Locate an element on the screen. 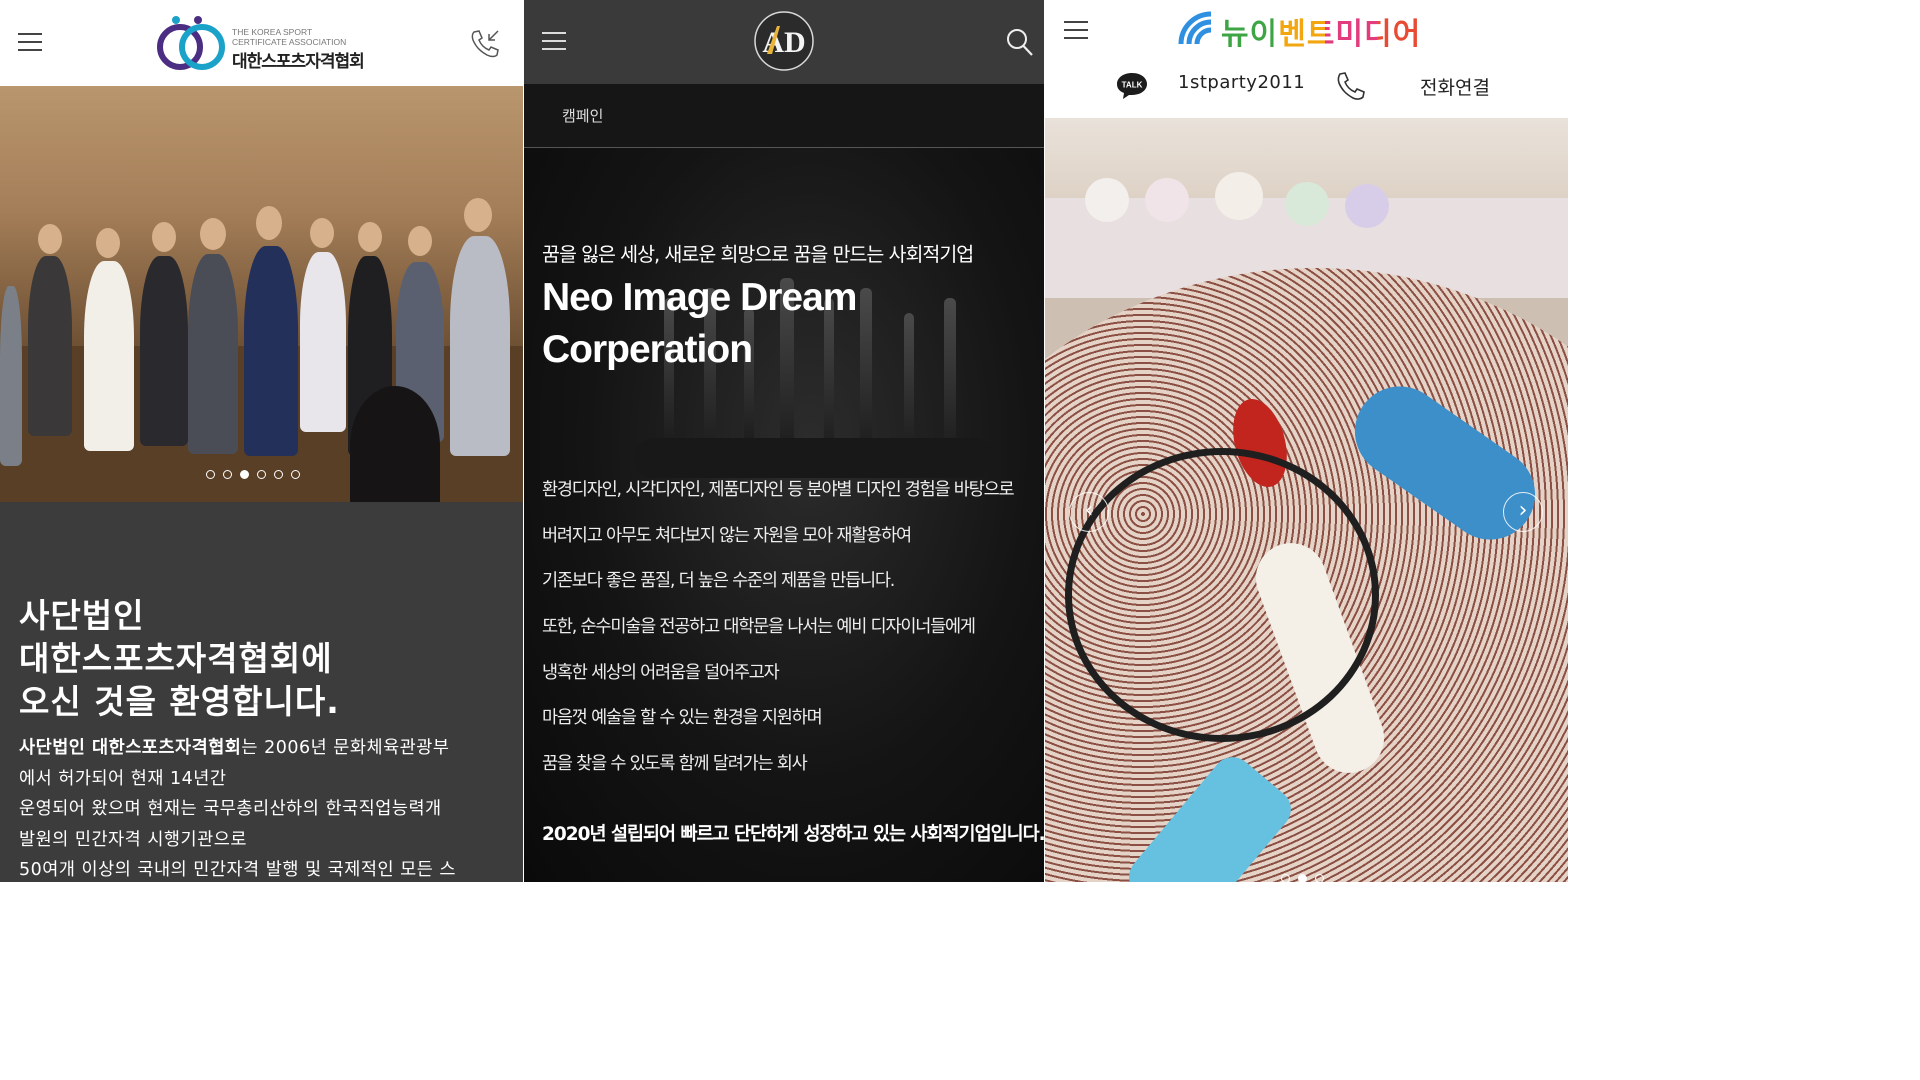 This screenshot has height=1080, width=1920. rings-logo-icon is located at coordinates (191, 43).